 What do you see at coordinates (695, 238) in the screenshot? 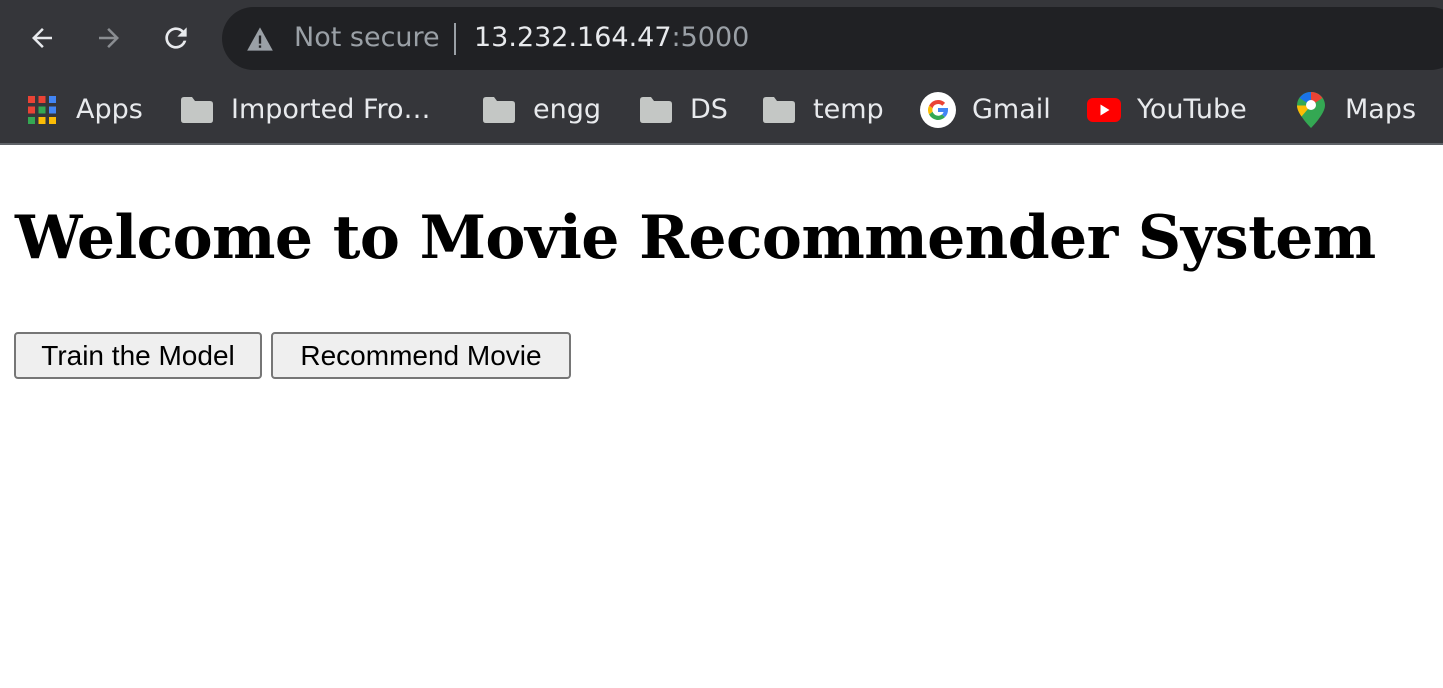
I see `page-title: Welcome to Movie Recommender System` at bounding box center [695, 238].